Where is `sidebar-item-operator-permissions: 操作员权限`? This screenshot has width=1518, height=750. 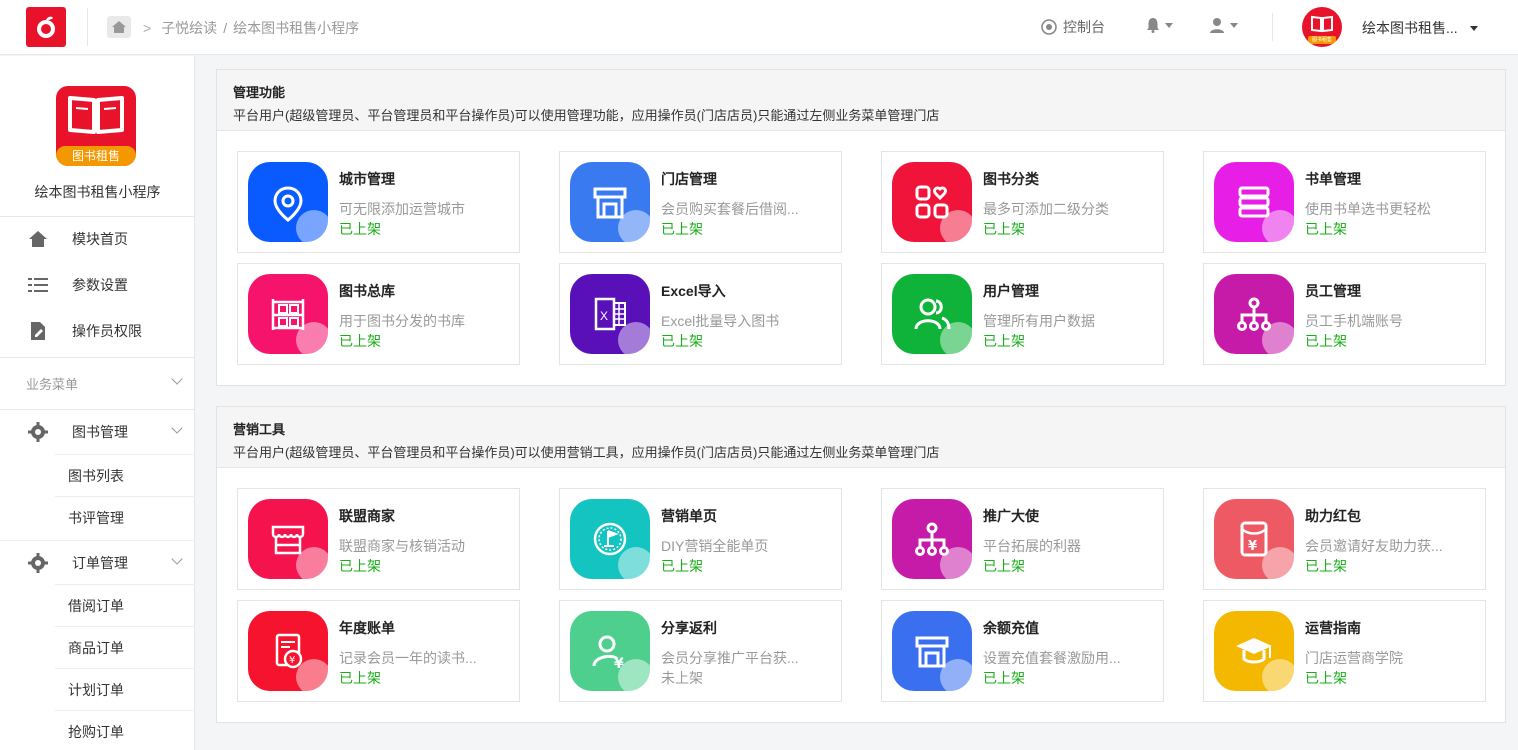
sidebar-item-operator-permissions: 操作员权限 is located at coordinates (97, 331).